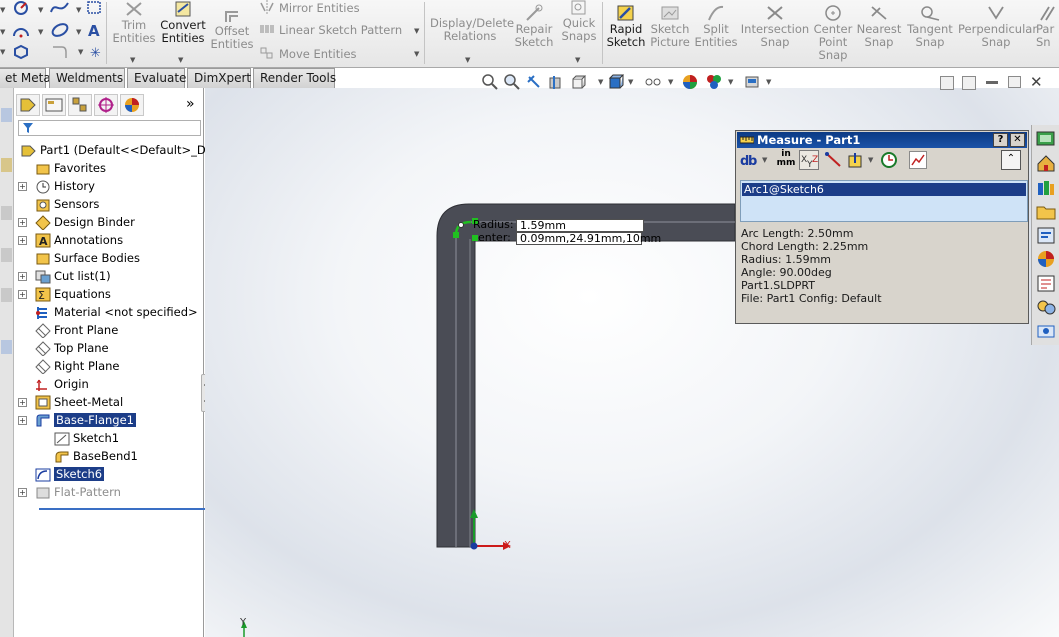 The width and height of the screenshot is (1059, 637). What do you see at coordinates (1000, 140) in the screenshot?
I see `help-button: ?` at bounding box center [1000, 140].